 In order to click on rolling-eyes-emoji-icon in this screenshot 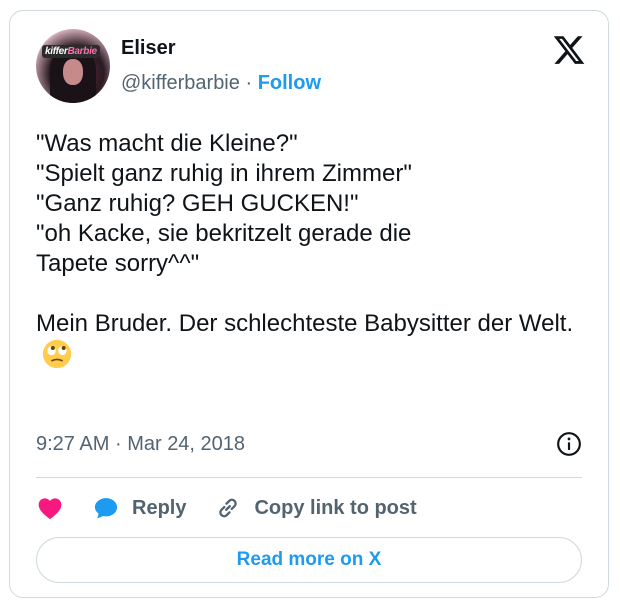, I will do `click(57, 354)`.